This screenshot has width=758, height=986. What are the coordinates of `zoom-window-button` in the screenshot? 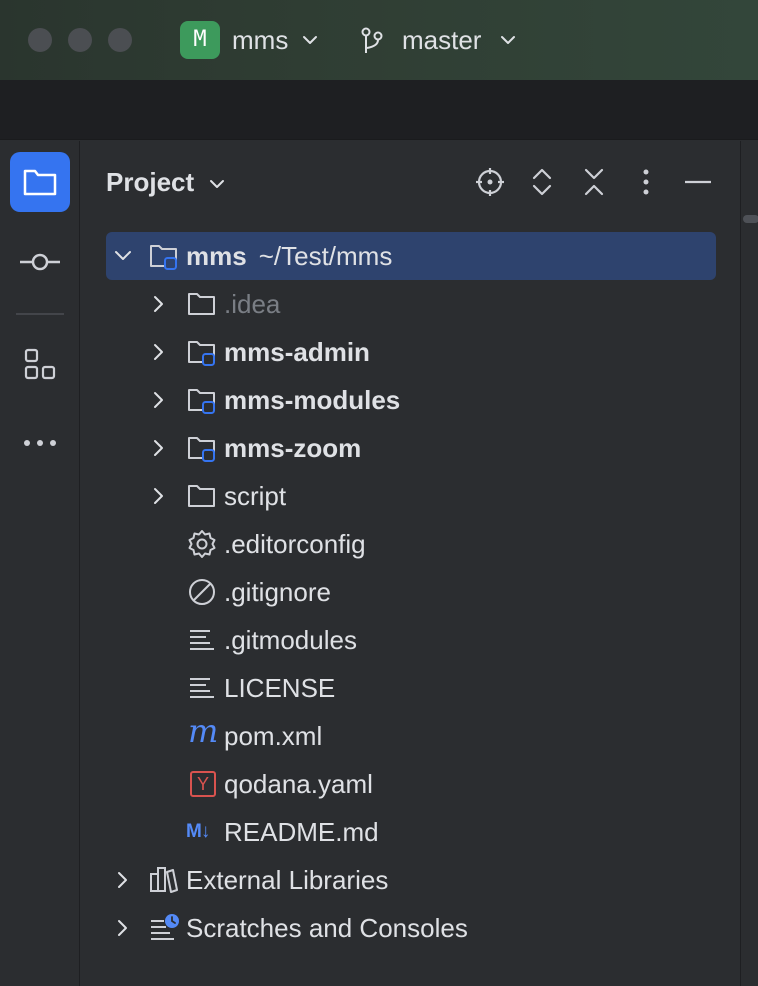 It's located at (120, 40).